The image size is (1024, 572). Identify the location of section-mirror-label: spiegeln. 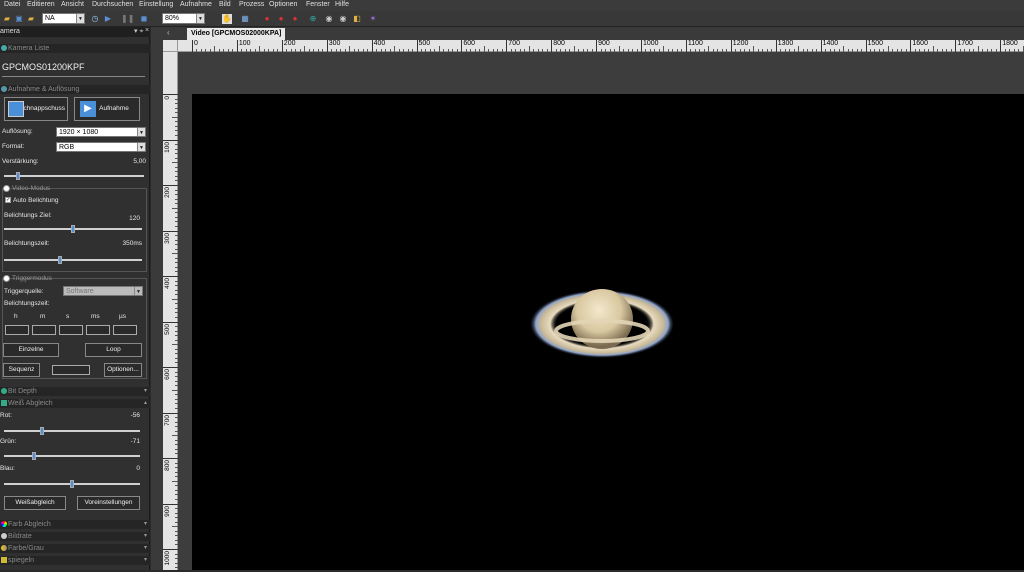
(21, 560).